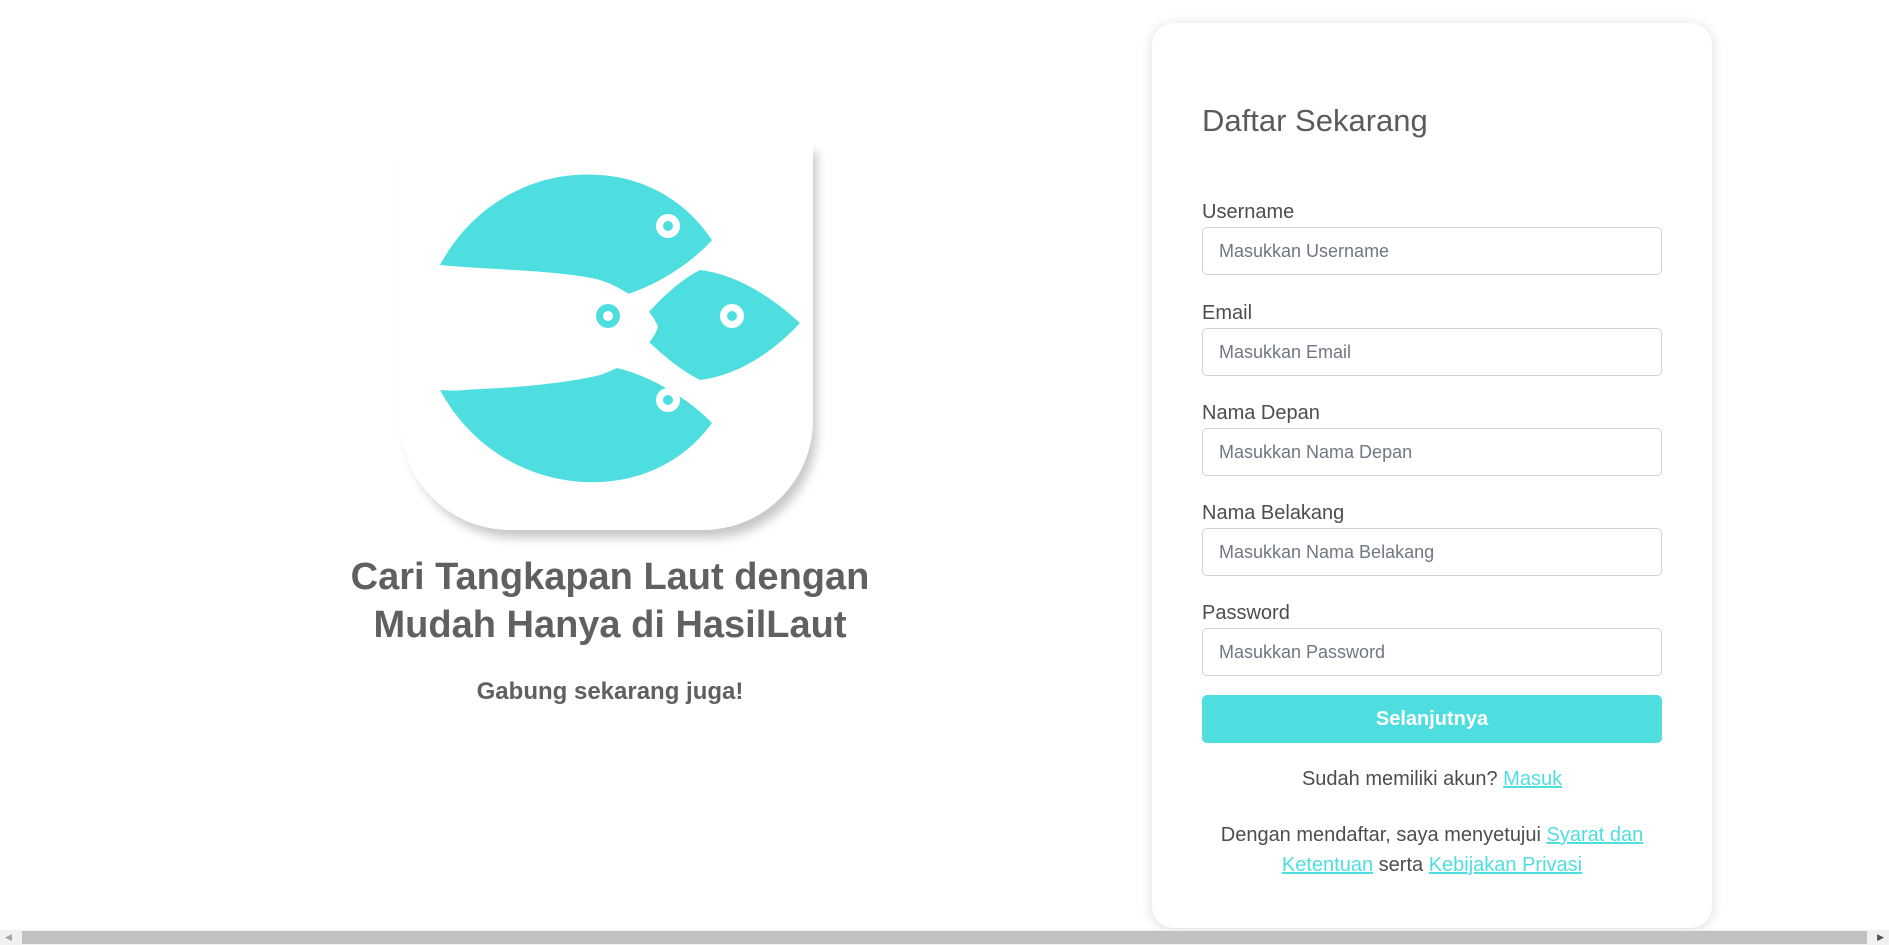 The height and width of the screenshot is (945, 1889). What do you see at coordinates (1880, 937) in the screenshot?
I see `scroll-right-arrow-icon: ▶` at bounding box center [1880, 937].